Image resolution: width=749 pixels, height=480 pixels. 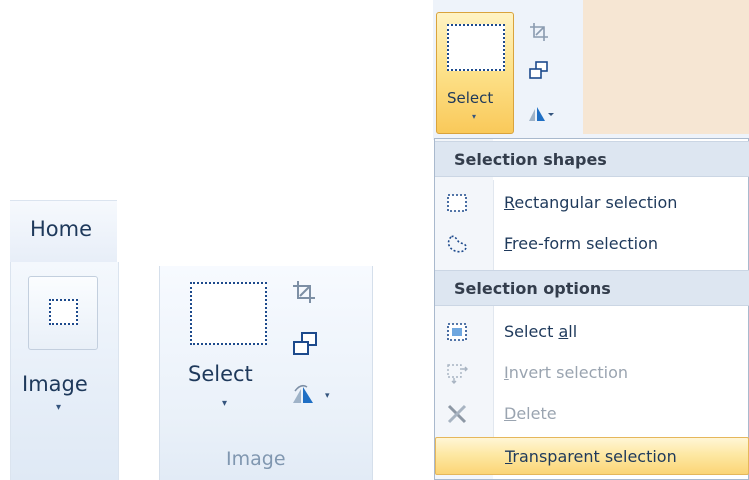 What do you see at coordinates (457, 414) in the screenshot?
I see `delete-icon` at bounding box center [457, 414].